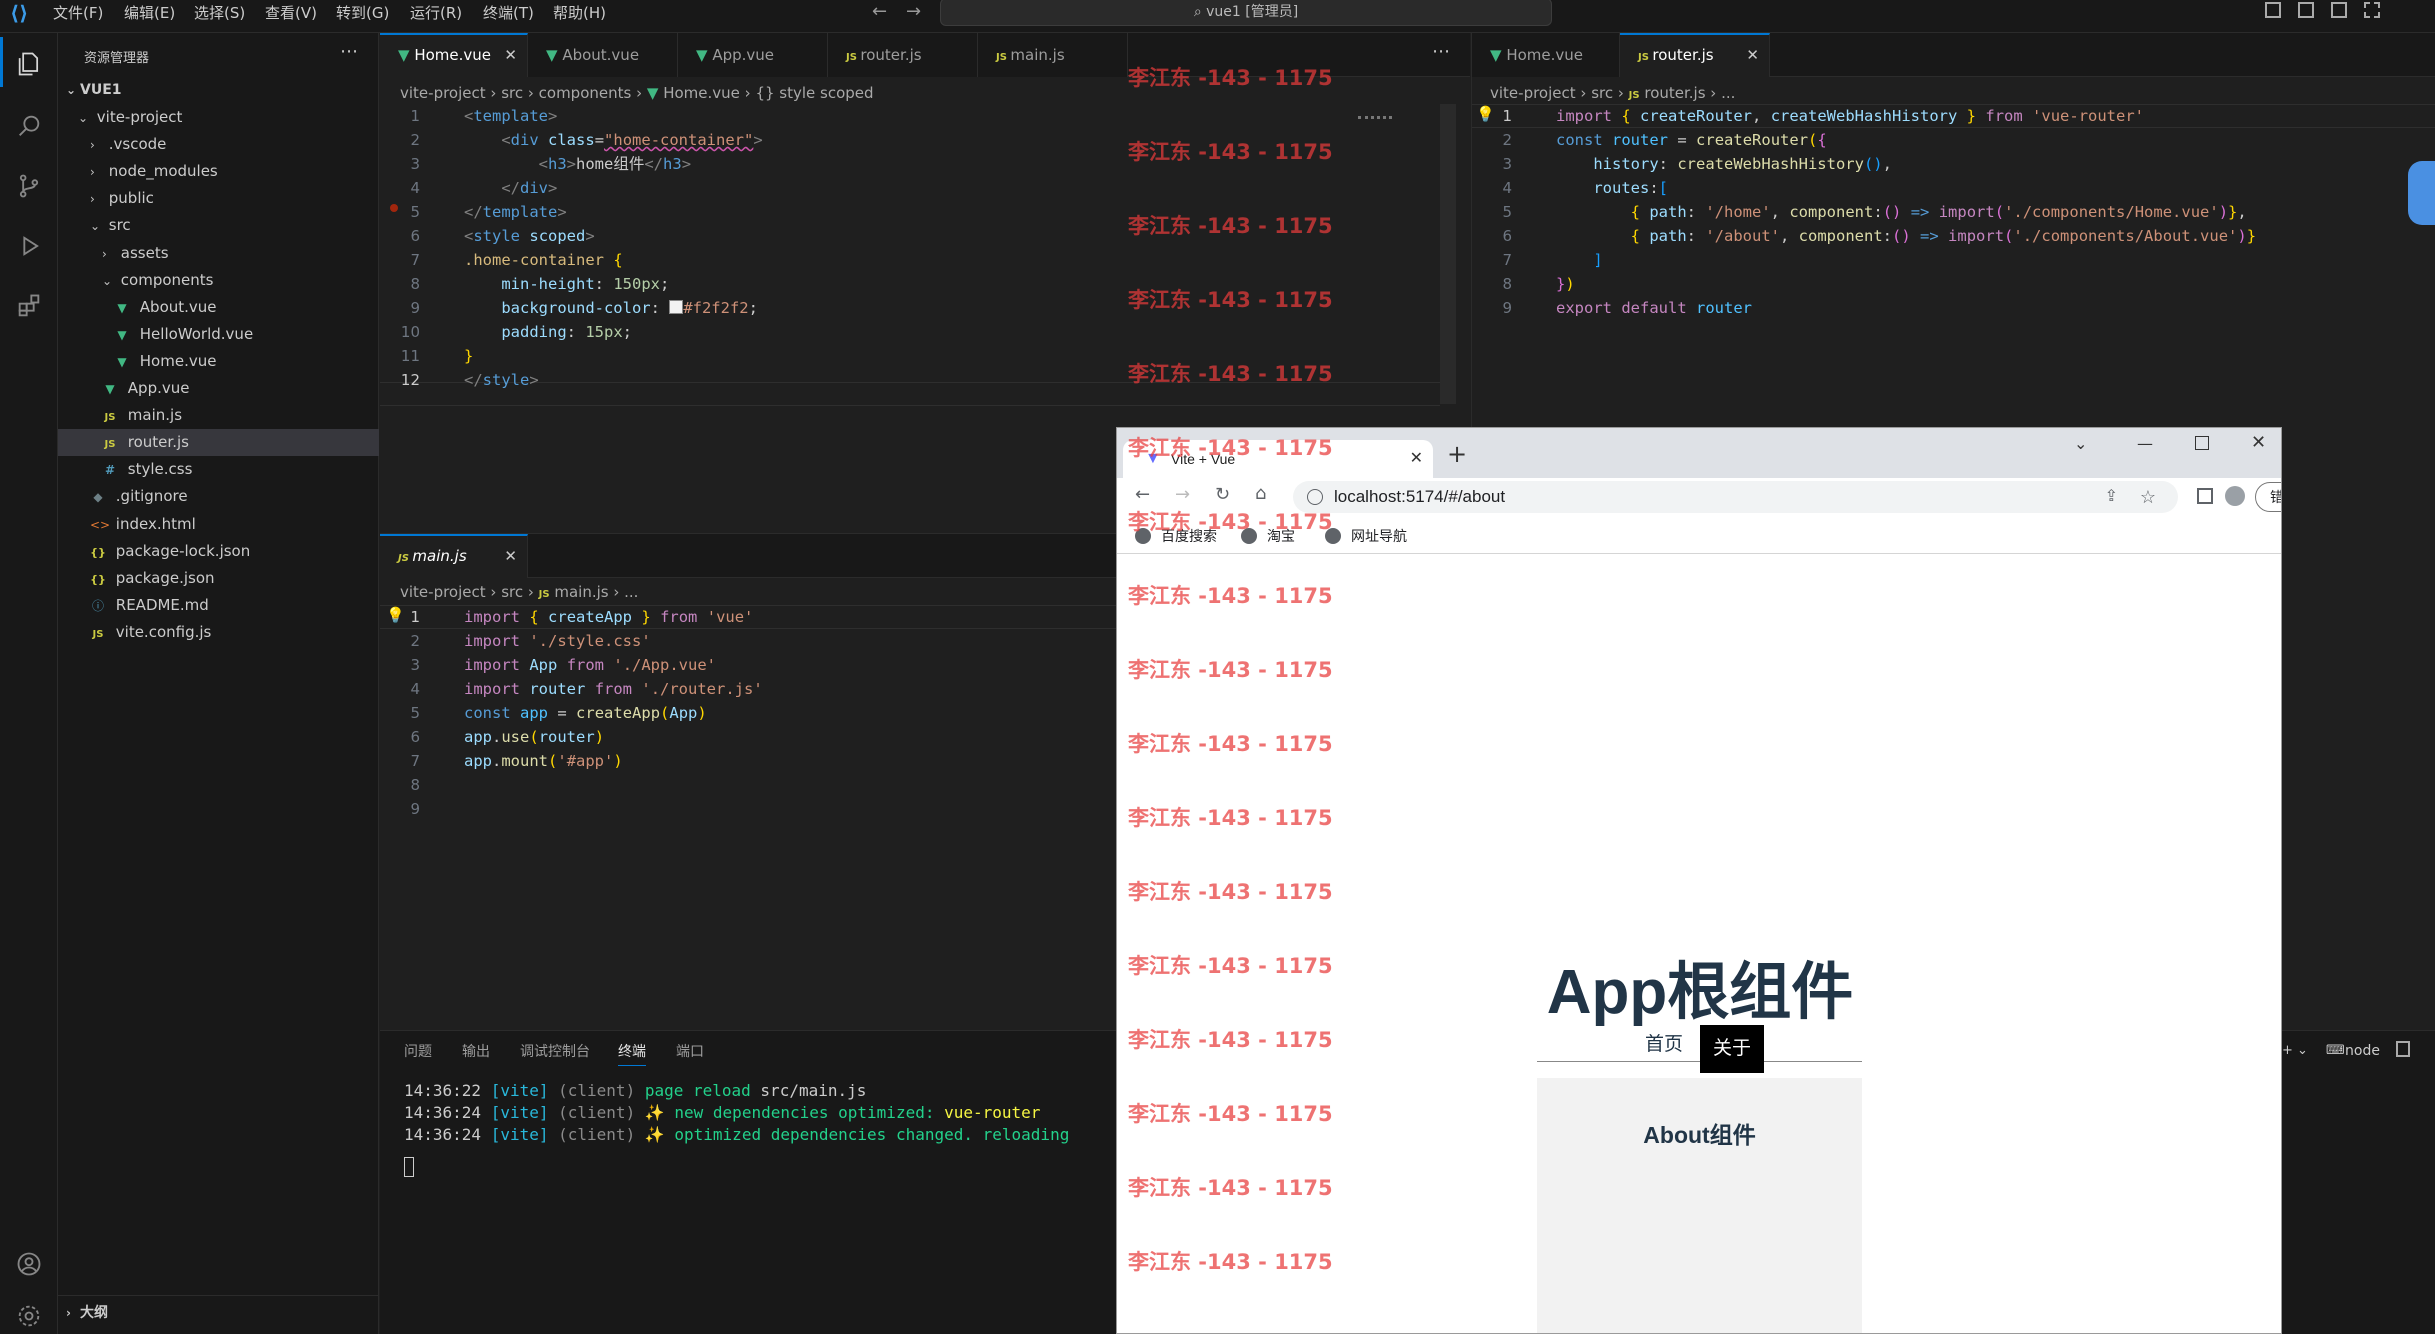  What do you see at coordinates (219, 13) in the screenshot?
I see `menu-selection: 选择(S)` at bounding box center [219, 13].